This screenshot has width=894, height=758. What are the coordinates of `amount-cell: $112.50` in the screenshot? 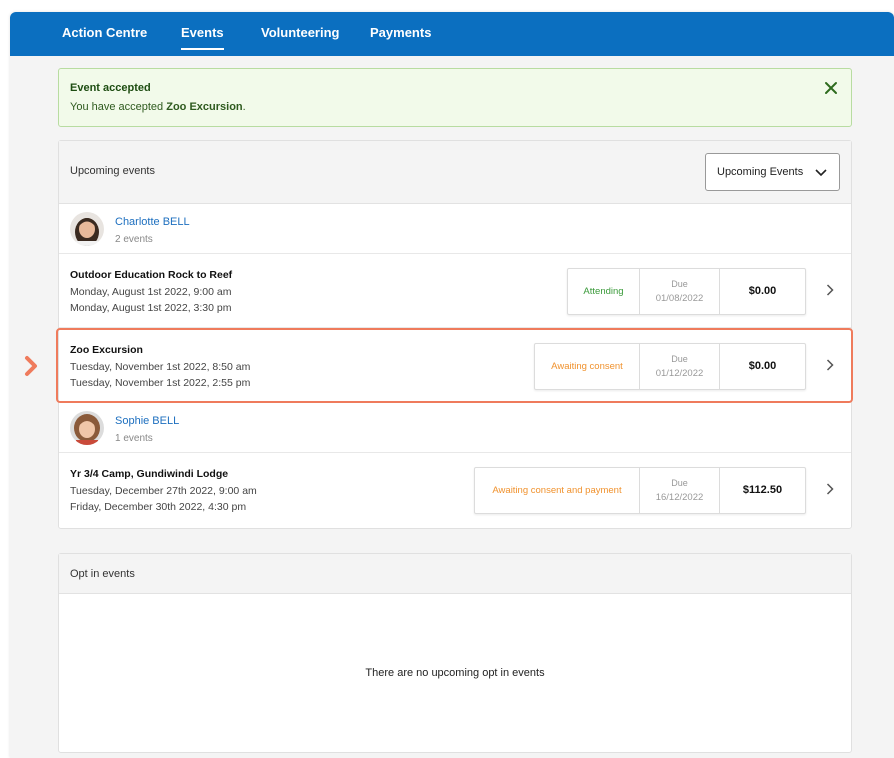 It's located at (762, 490).